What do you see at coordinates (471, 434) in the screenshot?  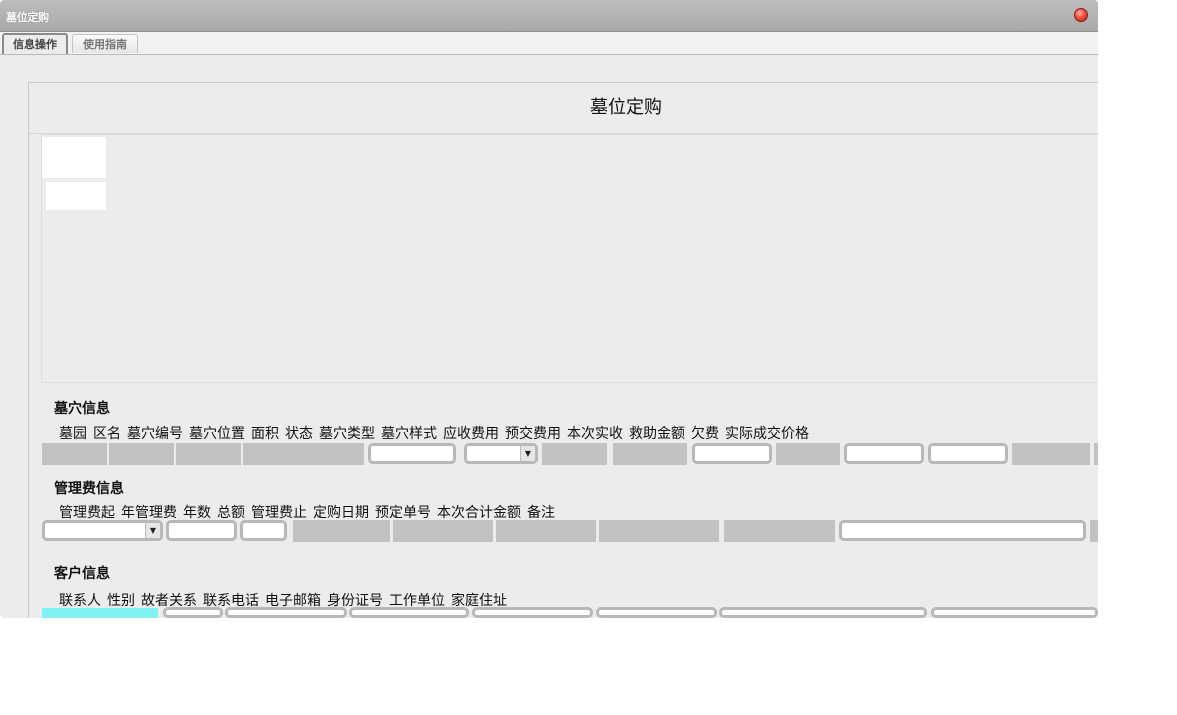 I see `label-receivable: 应收费用` at bounding box center [471, 434].